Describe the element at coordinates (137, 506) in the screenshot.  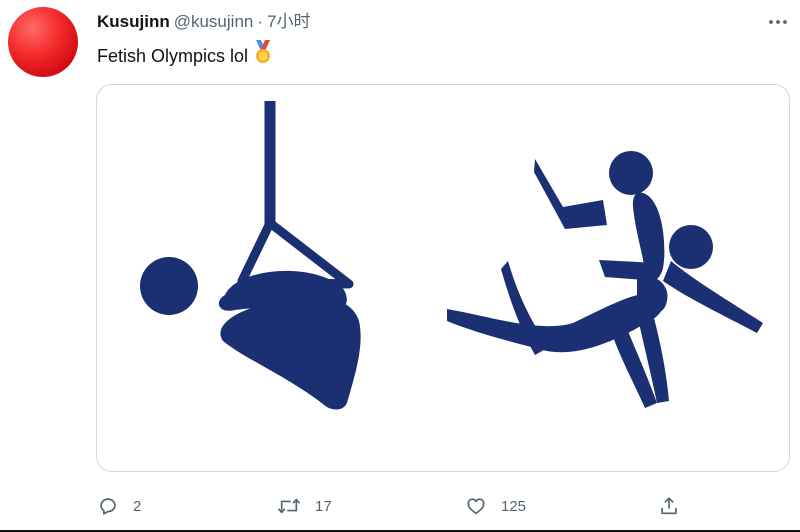
I see `reply-count: 2` at that location.